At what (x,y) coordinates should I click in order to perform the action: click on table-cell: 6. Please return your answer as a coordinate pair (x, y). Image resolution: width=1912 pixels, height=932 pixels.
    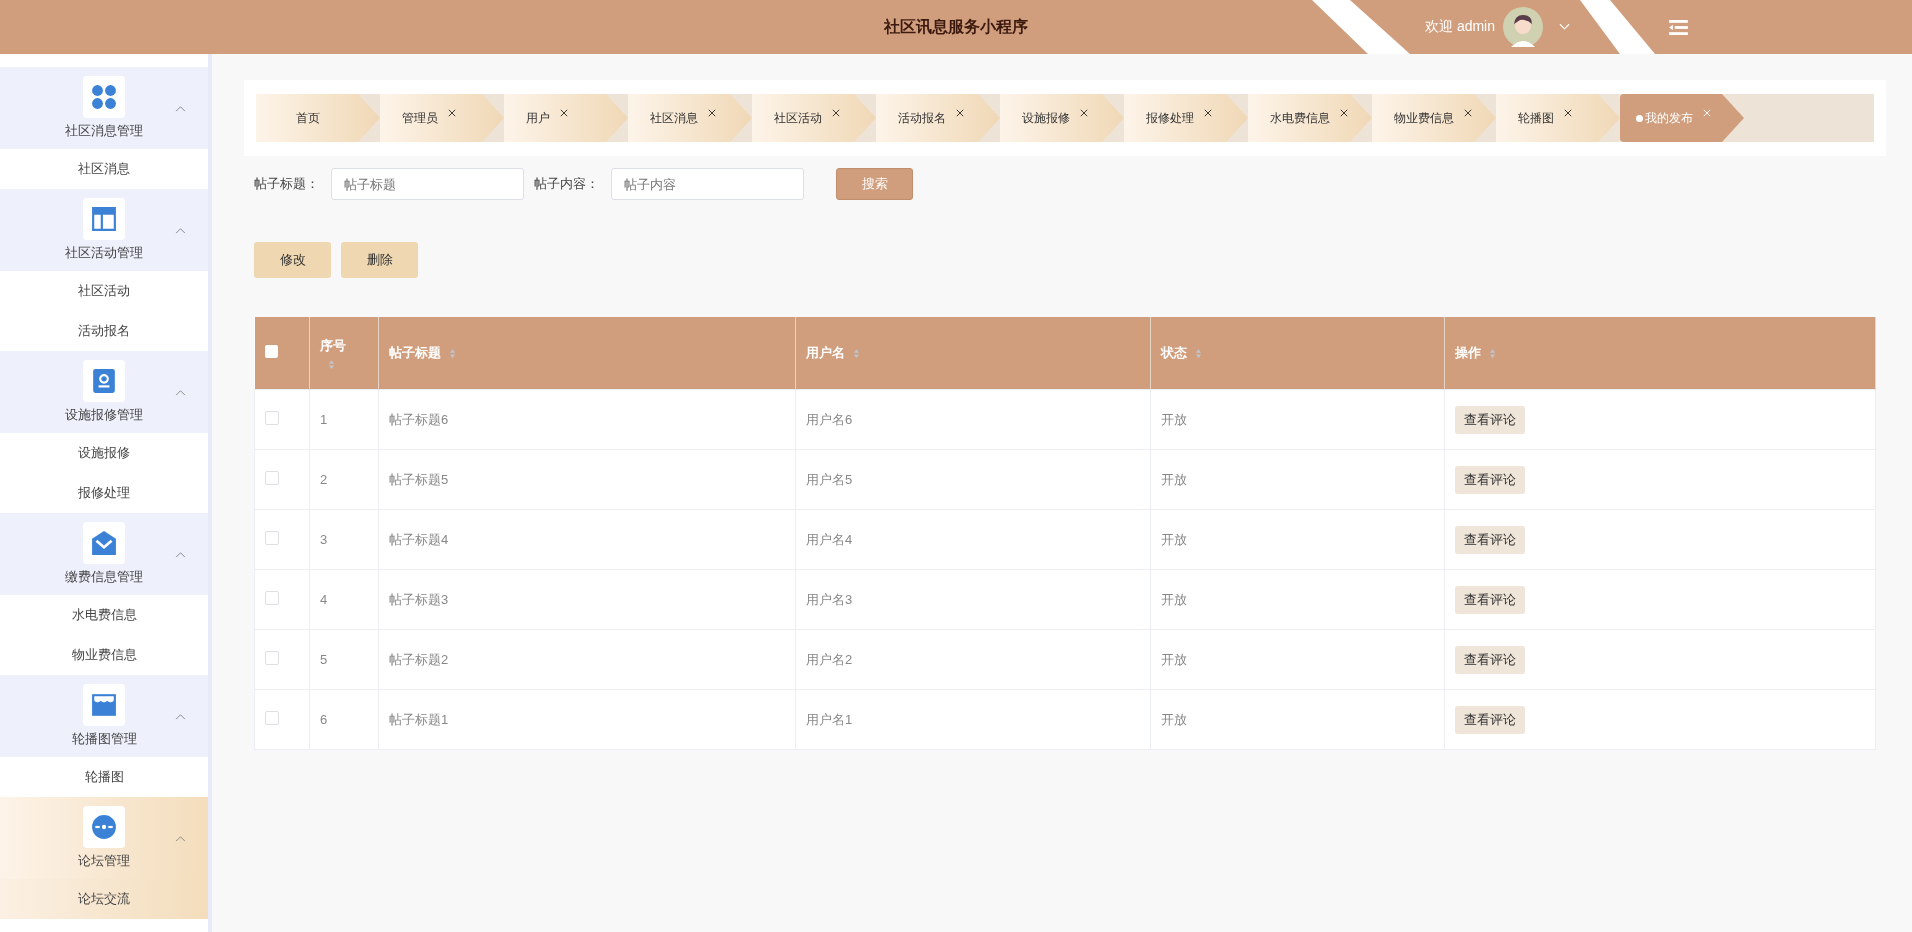
    Looking at the image, I should click on (344, 719).